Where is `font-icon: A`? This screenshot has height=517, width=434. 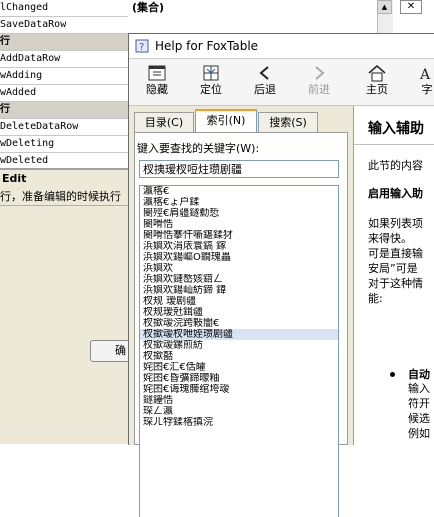
font-icon: A is located at coordinates (425, 75).